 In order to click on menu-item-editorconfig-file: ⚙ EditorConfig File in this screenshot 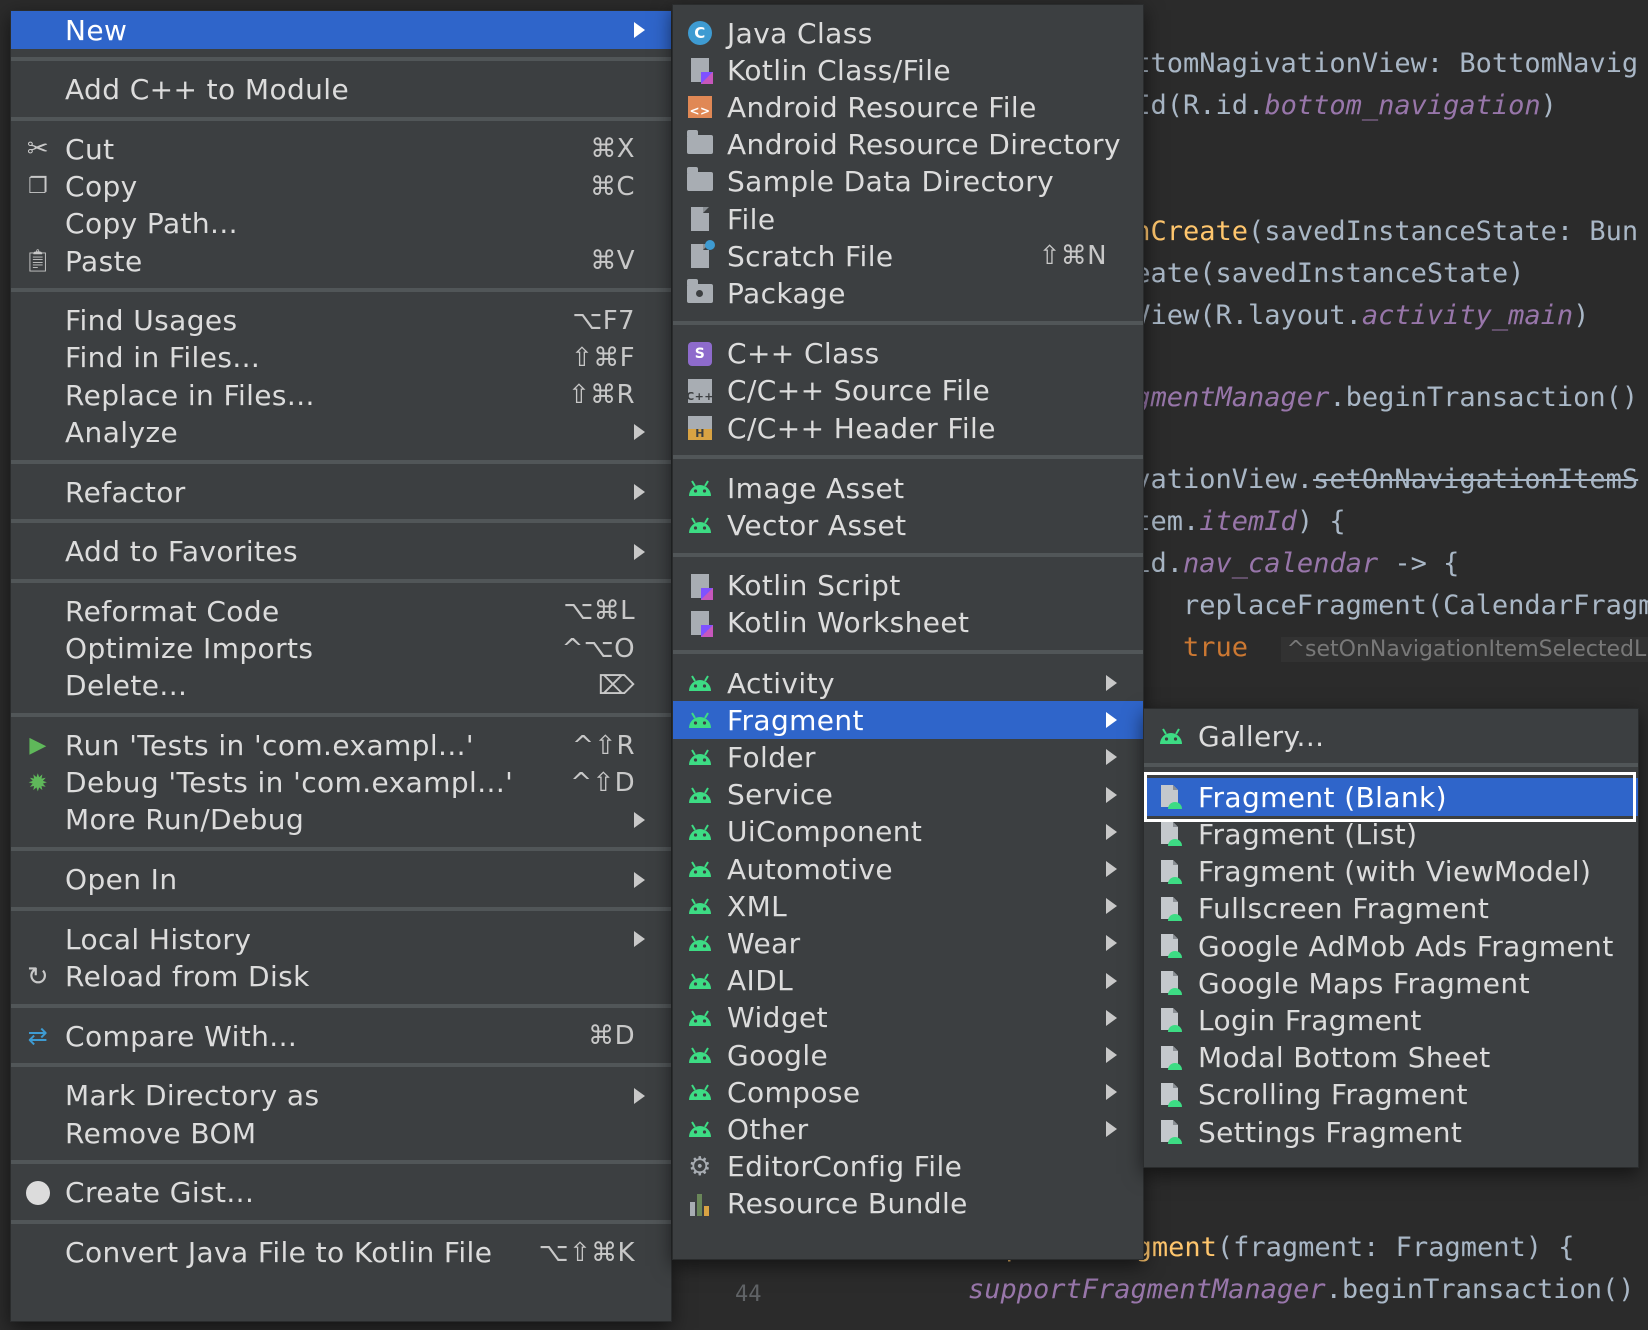, I will do `click(908, 1167)`.